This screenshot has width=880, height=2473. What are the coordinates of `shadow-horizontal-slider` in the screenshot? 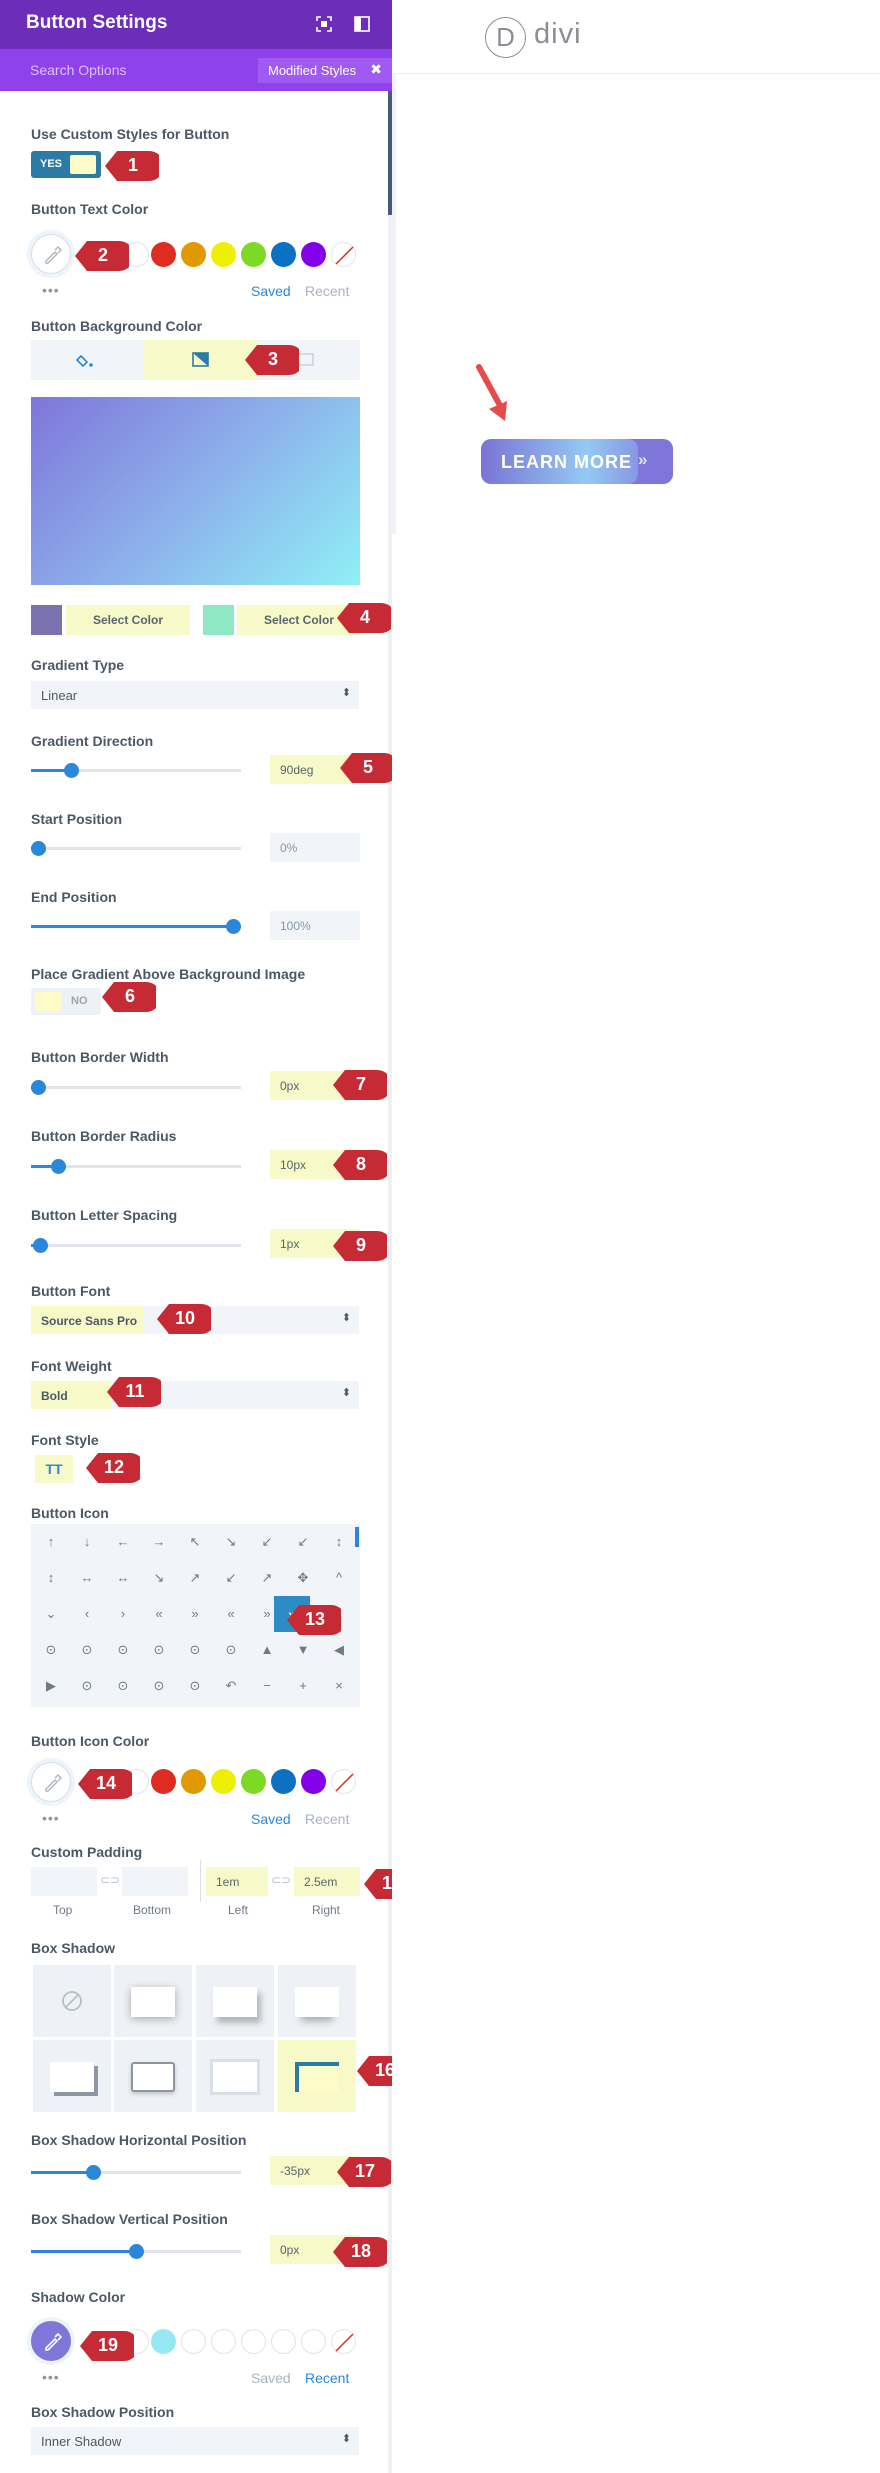 It's located at (136, 2172).